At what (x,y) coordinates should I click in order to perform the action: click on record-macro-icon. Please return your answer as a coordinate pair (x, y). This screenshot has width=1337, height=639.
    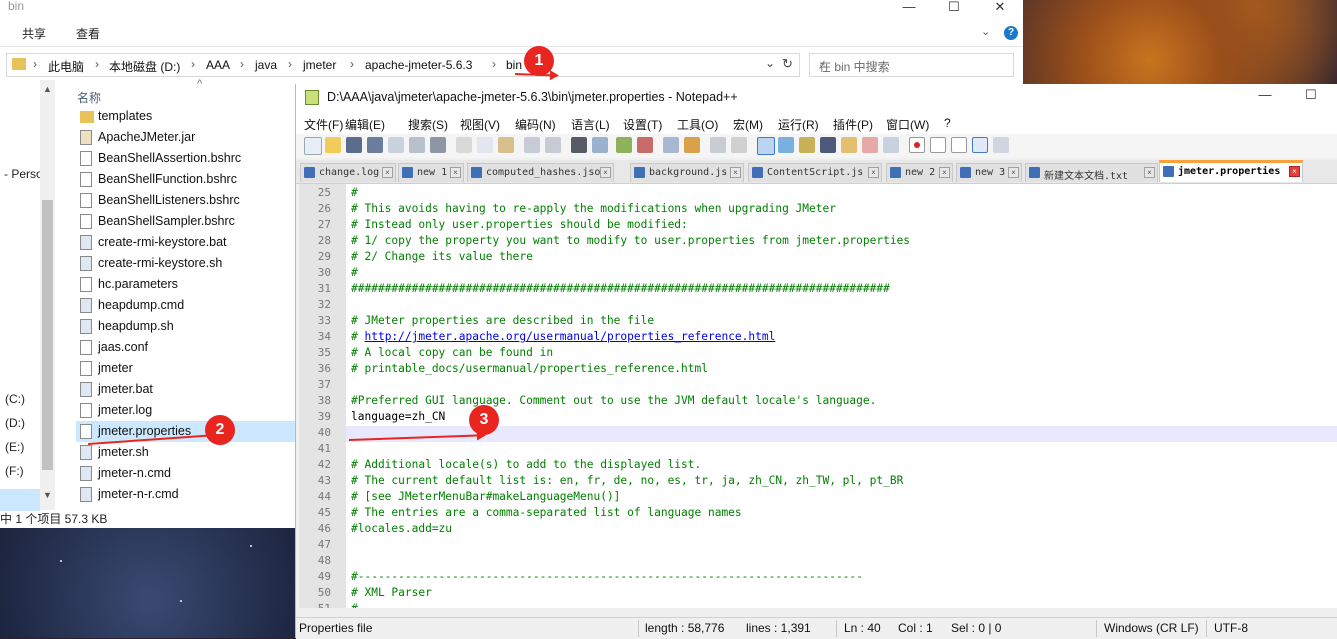
    Looking at the image, I should click on (917, 145).